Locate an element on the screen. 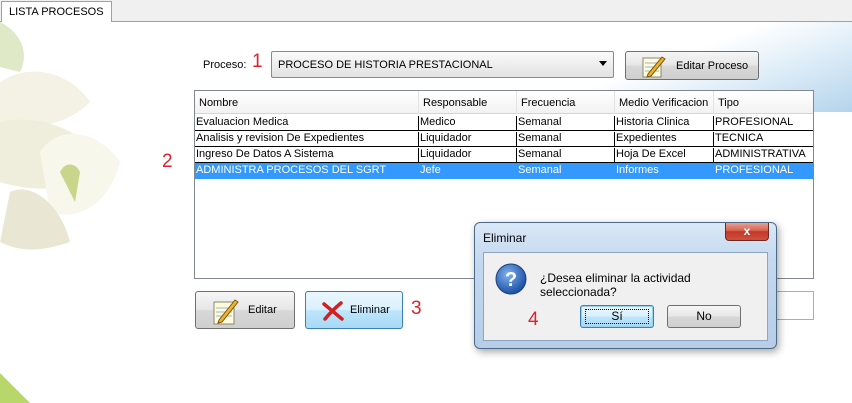 The height and width of the screenshot is (403, 852). cell-nombre: Analisis y revision De Expedientes is located at coordinates (307, 139).